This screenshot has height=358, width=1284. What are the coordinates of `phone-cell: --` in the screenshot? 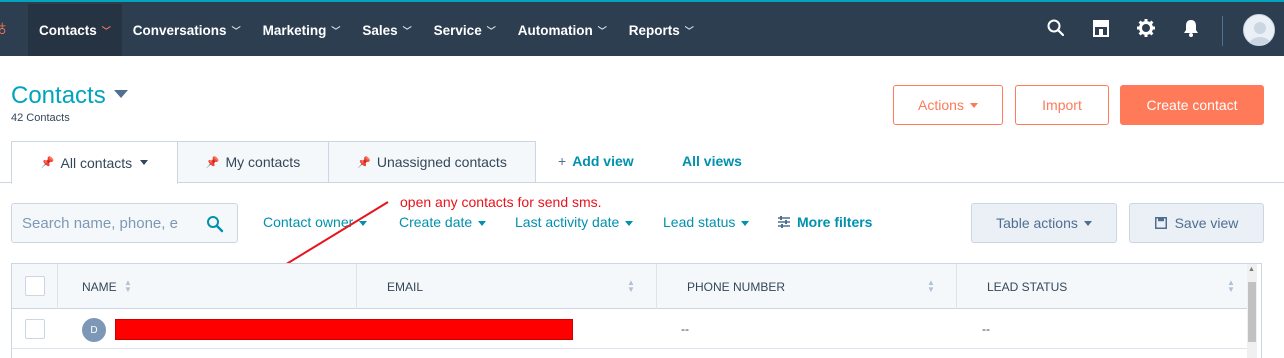 It's located at (986, 329).